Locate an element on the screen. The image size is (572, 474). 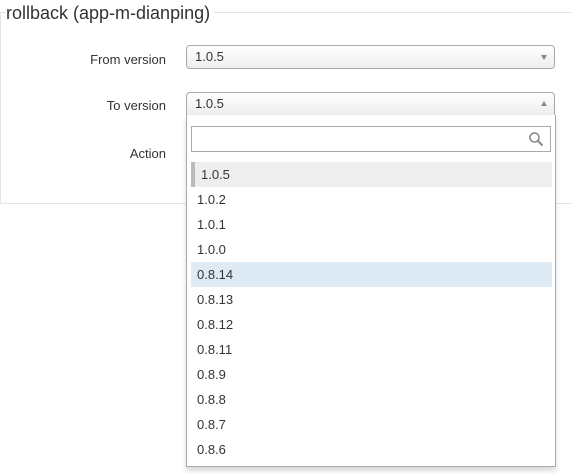
dropdown-option: 0.8.13 is located at coordinates (371, 299).